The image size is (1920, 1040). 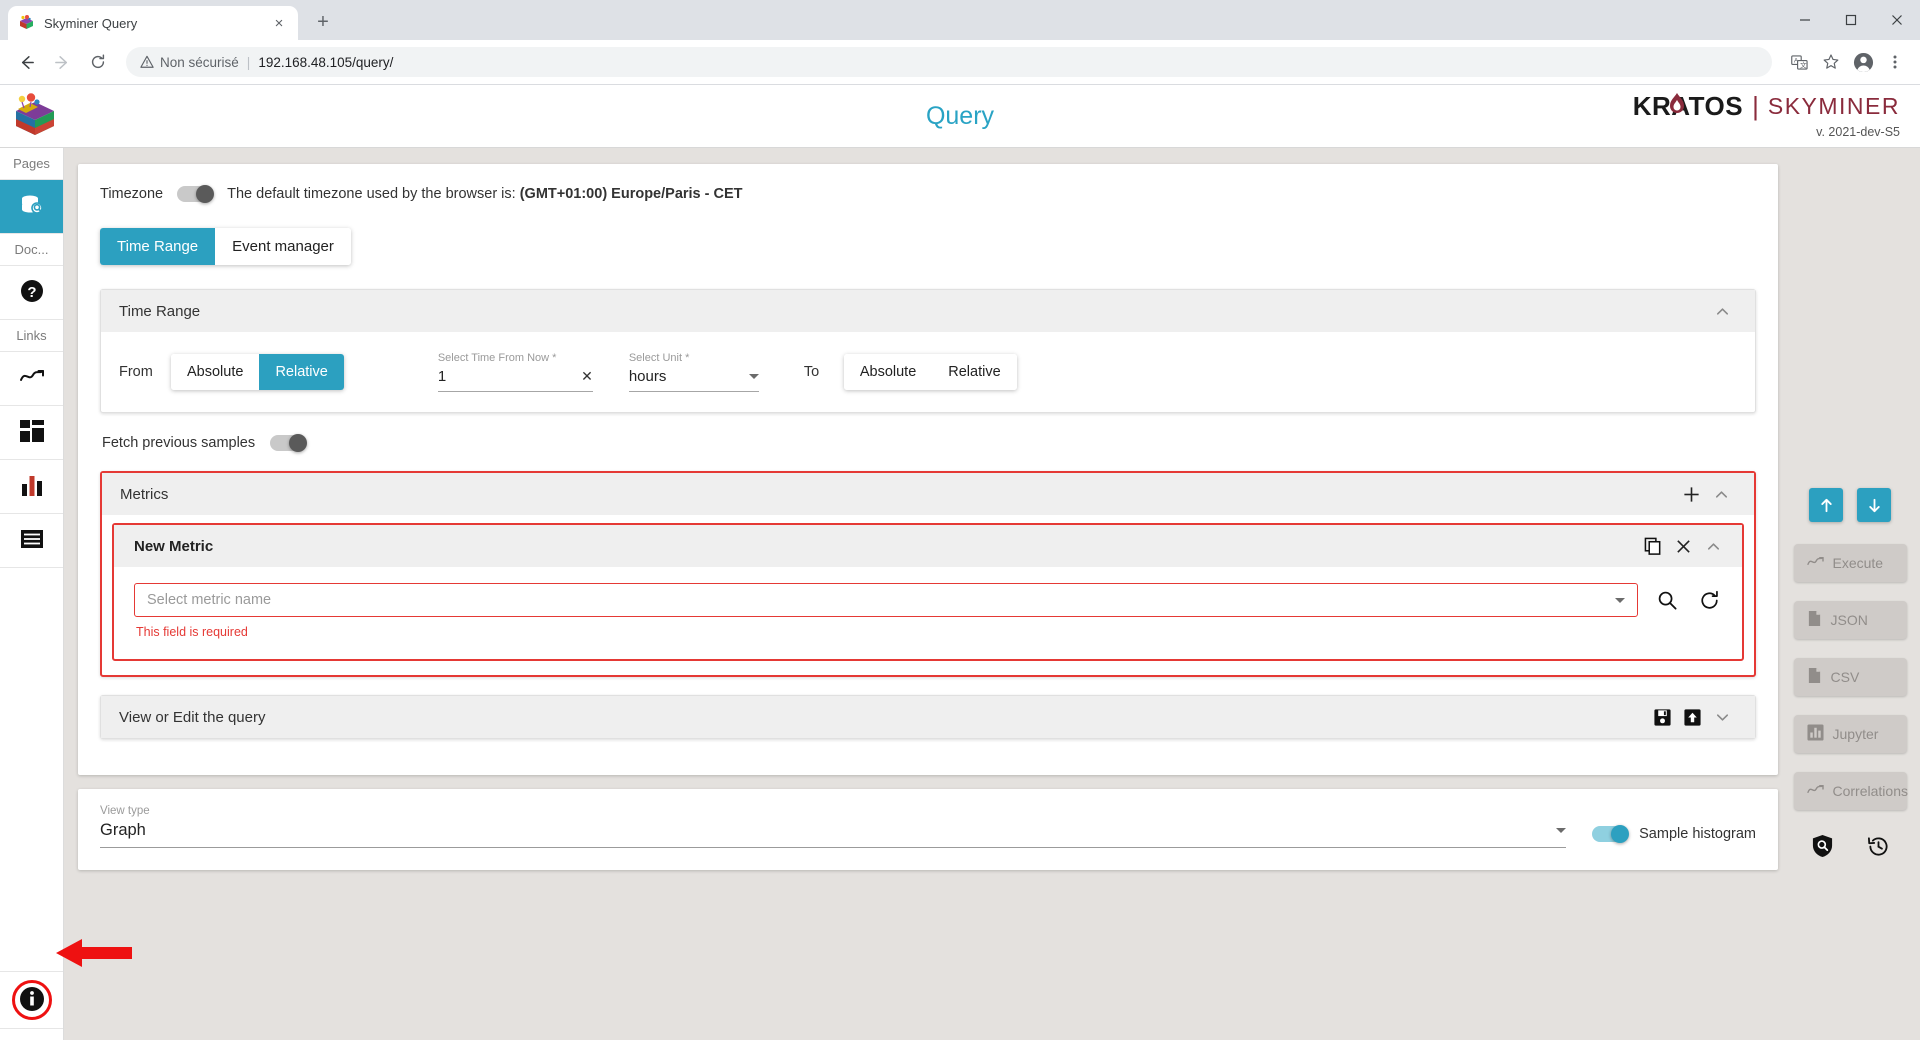 What do you see at coordinates (192, 632) in the screenshot?
I see `metric-name-error: This field is required` at bounding box center [192, 632].